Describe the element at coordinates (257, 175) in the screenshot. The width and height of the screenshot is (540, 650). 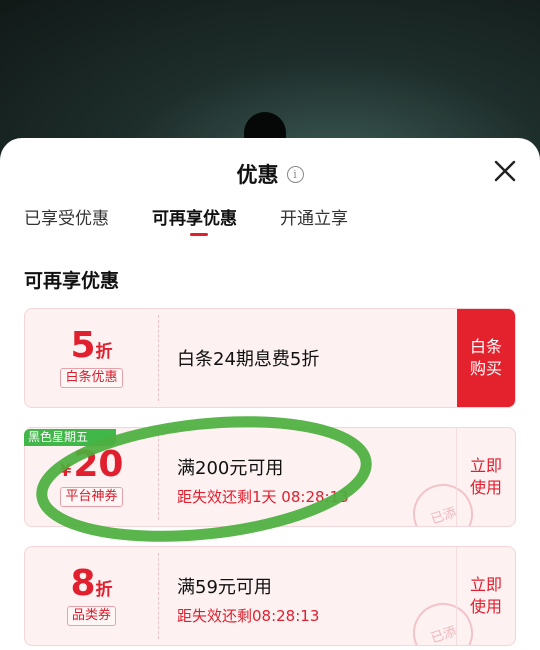
I see `sheet-title: 优惠` at that location.